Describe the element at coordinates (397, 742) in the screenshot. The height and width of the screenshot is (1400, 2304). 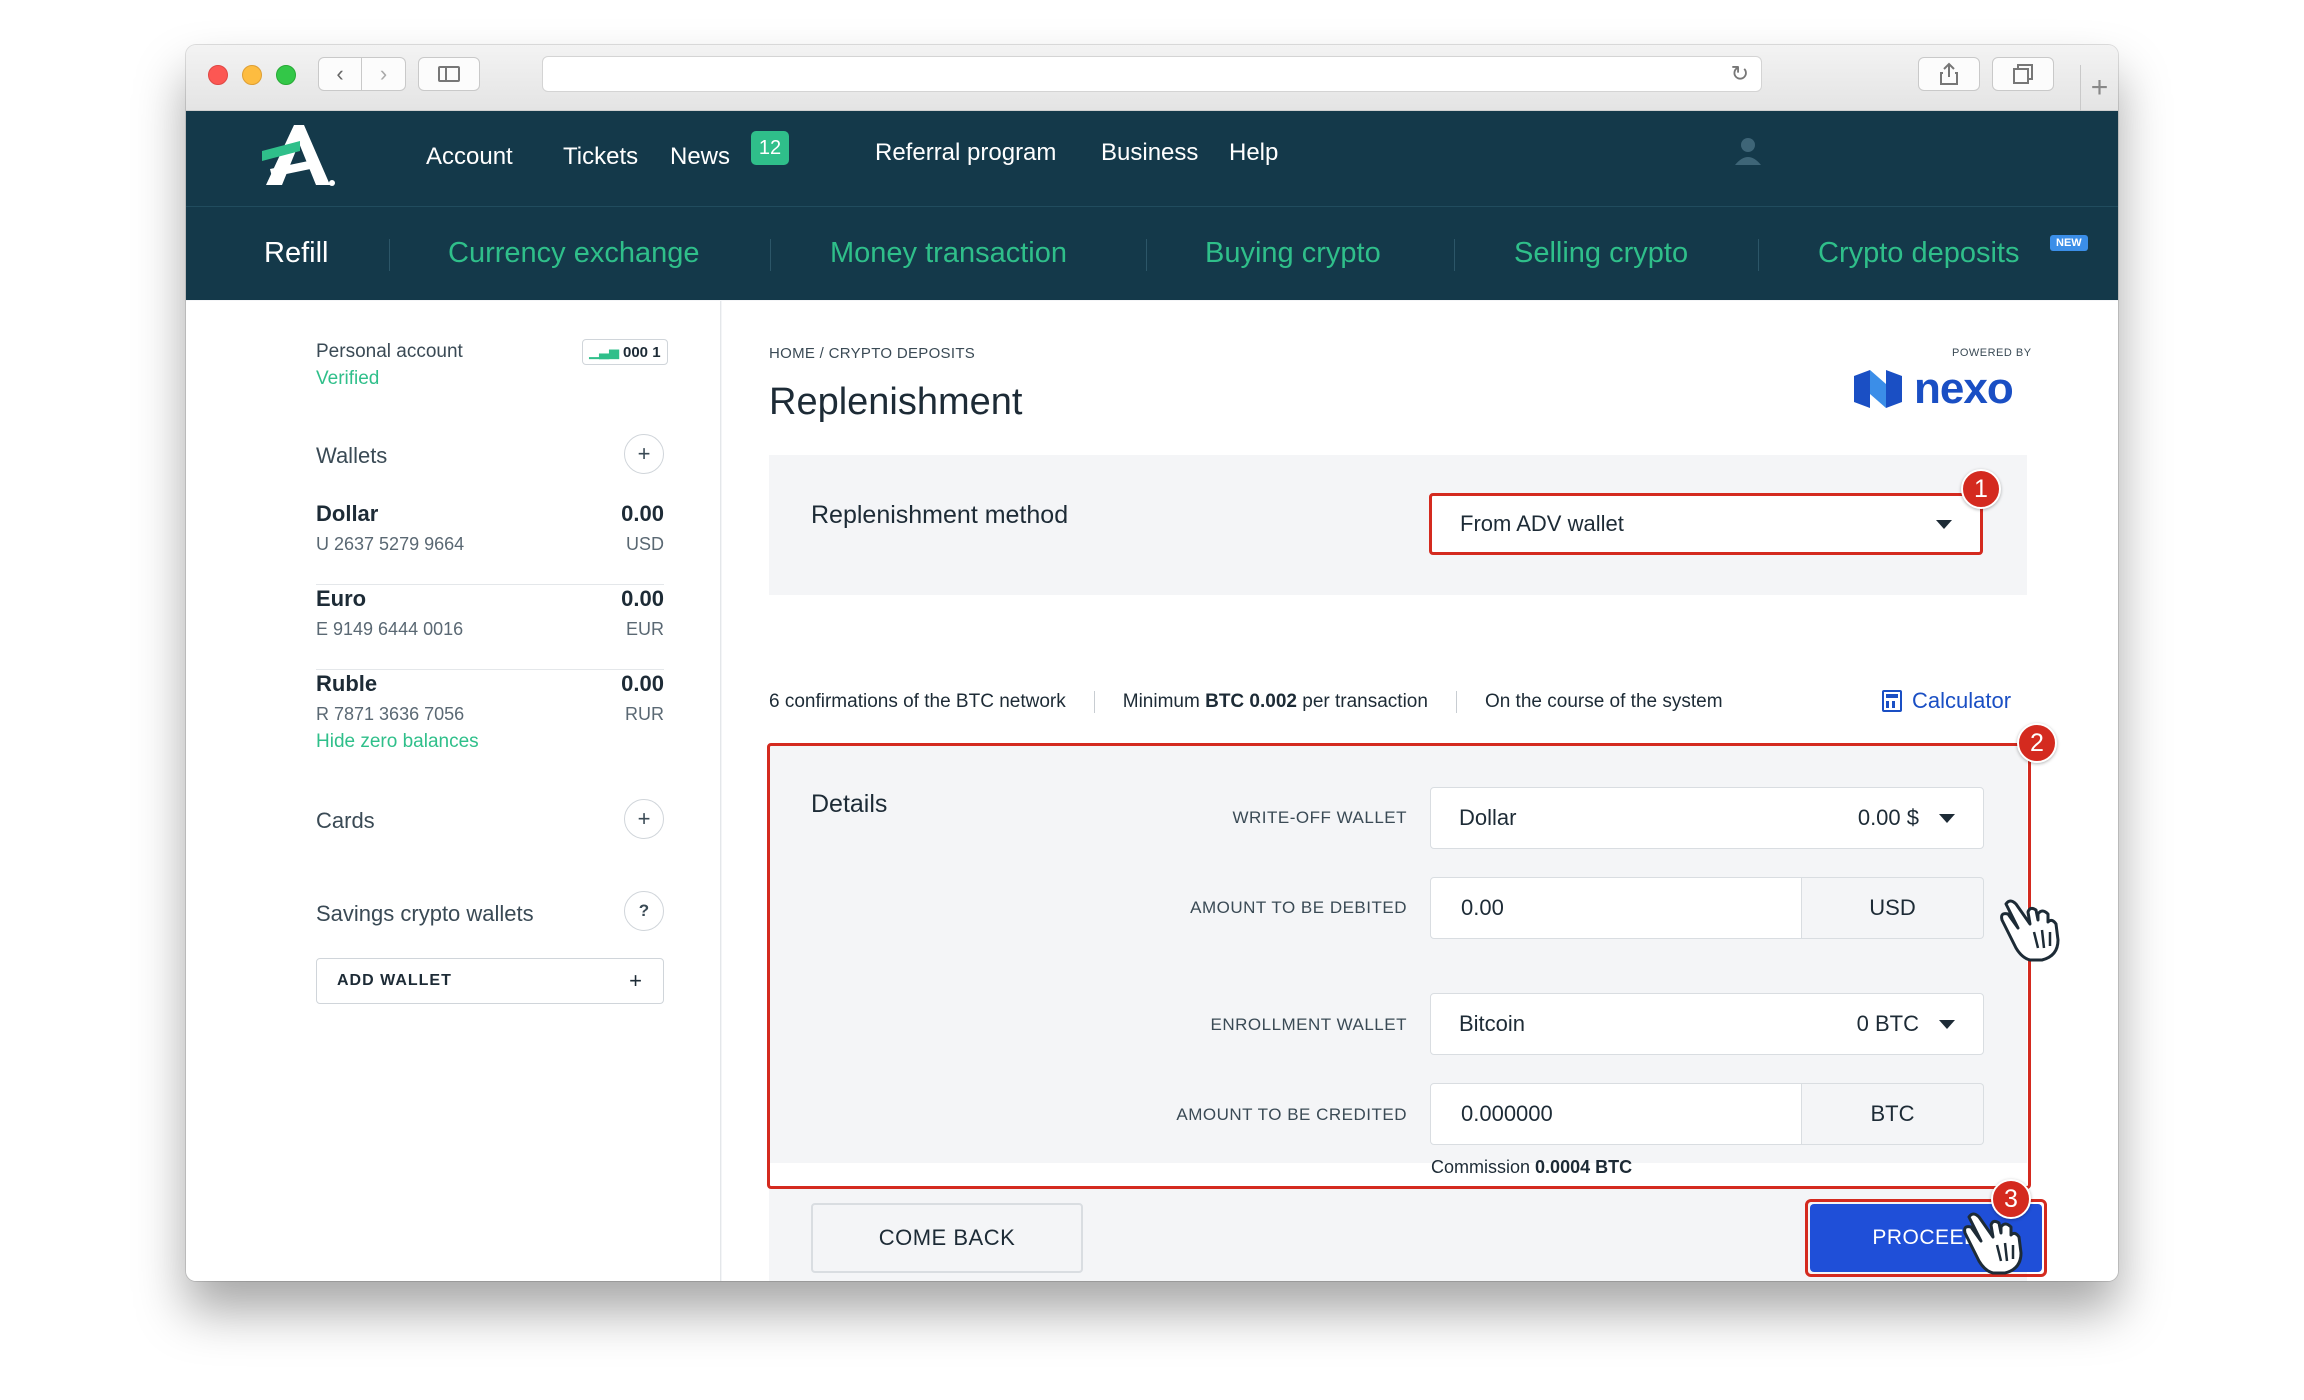
I see `hide-zero-balances-link: Hide zero balances` at that location.